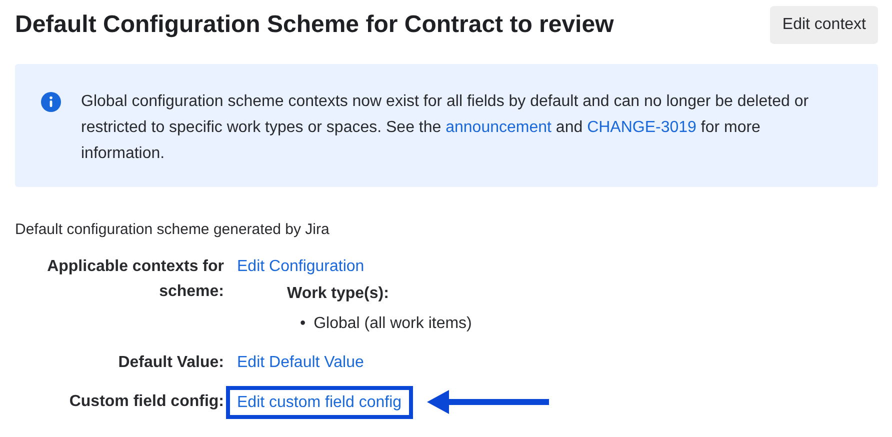 This screenshot has height=437, width=892. Describe the element at coordinates (300, 362) in the screenshot. I see `edit-link: Edit Default Value` at that location.